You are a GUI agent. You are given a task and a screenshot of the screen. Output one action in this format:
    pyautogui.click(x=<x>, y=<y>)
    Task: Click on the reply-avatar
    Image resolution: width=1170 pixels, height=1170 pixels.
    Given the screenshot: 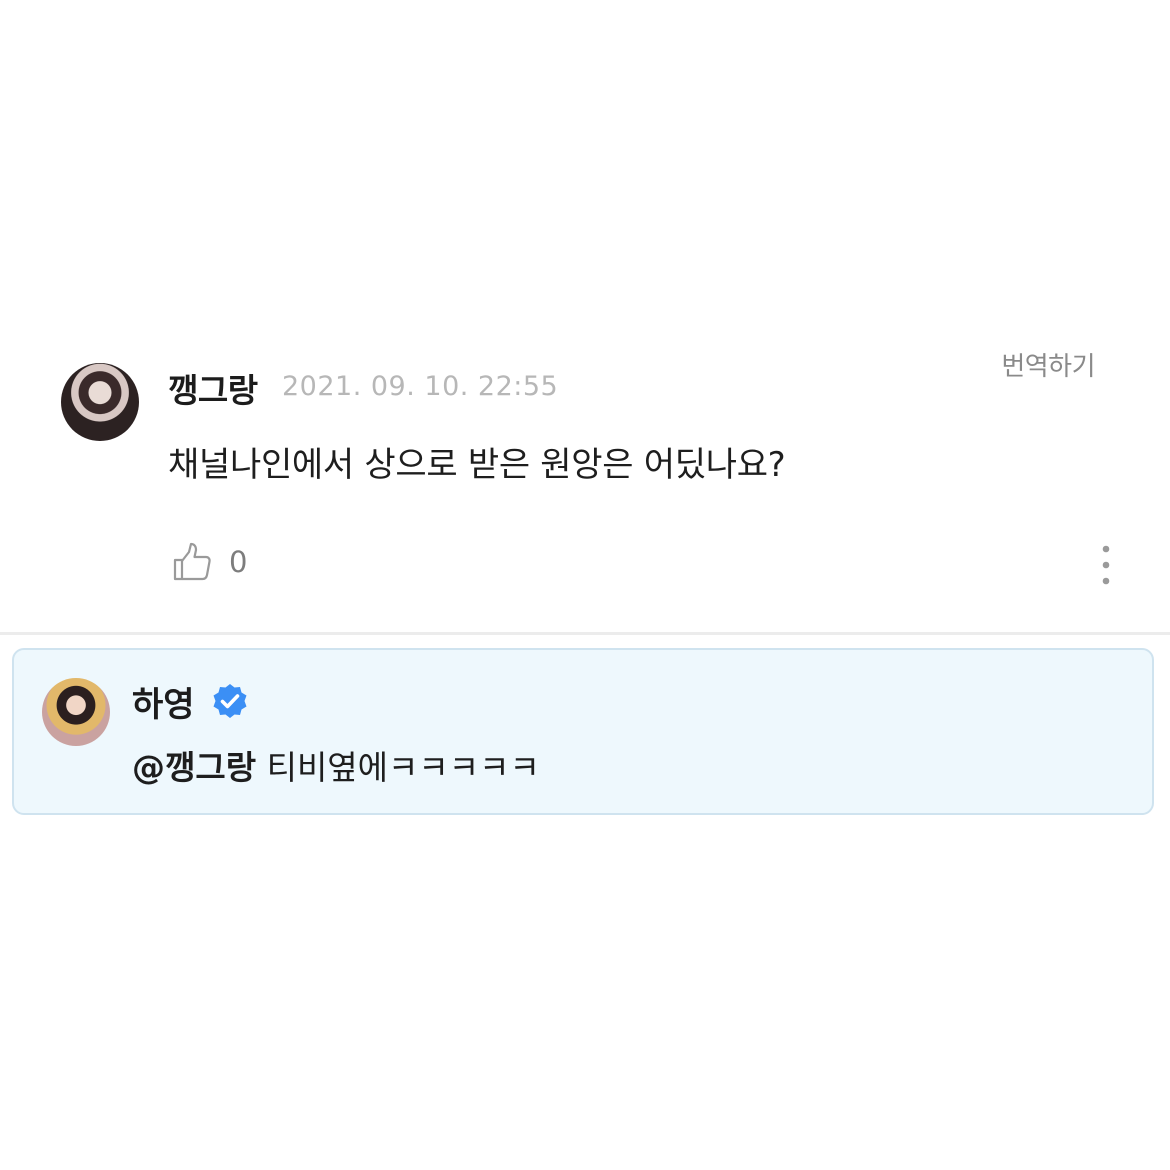 What is the action you would take?
    pyautogui.click(x=76, y=712)
    